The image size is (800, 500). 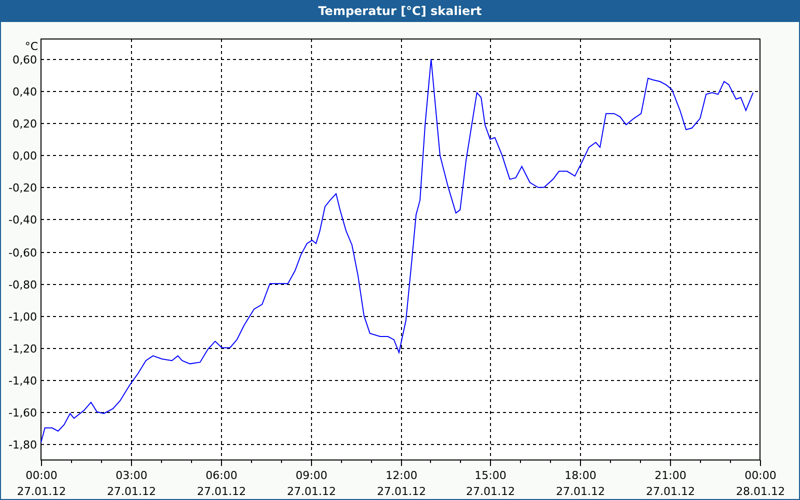 I want to click on axis-tick-label: 18:00, so click(x=580, y=475).